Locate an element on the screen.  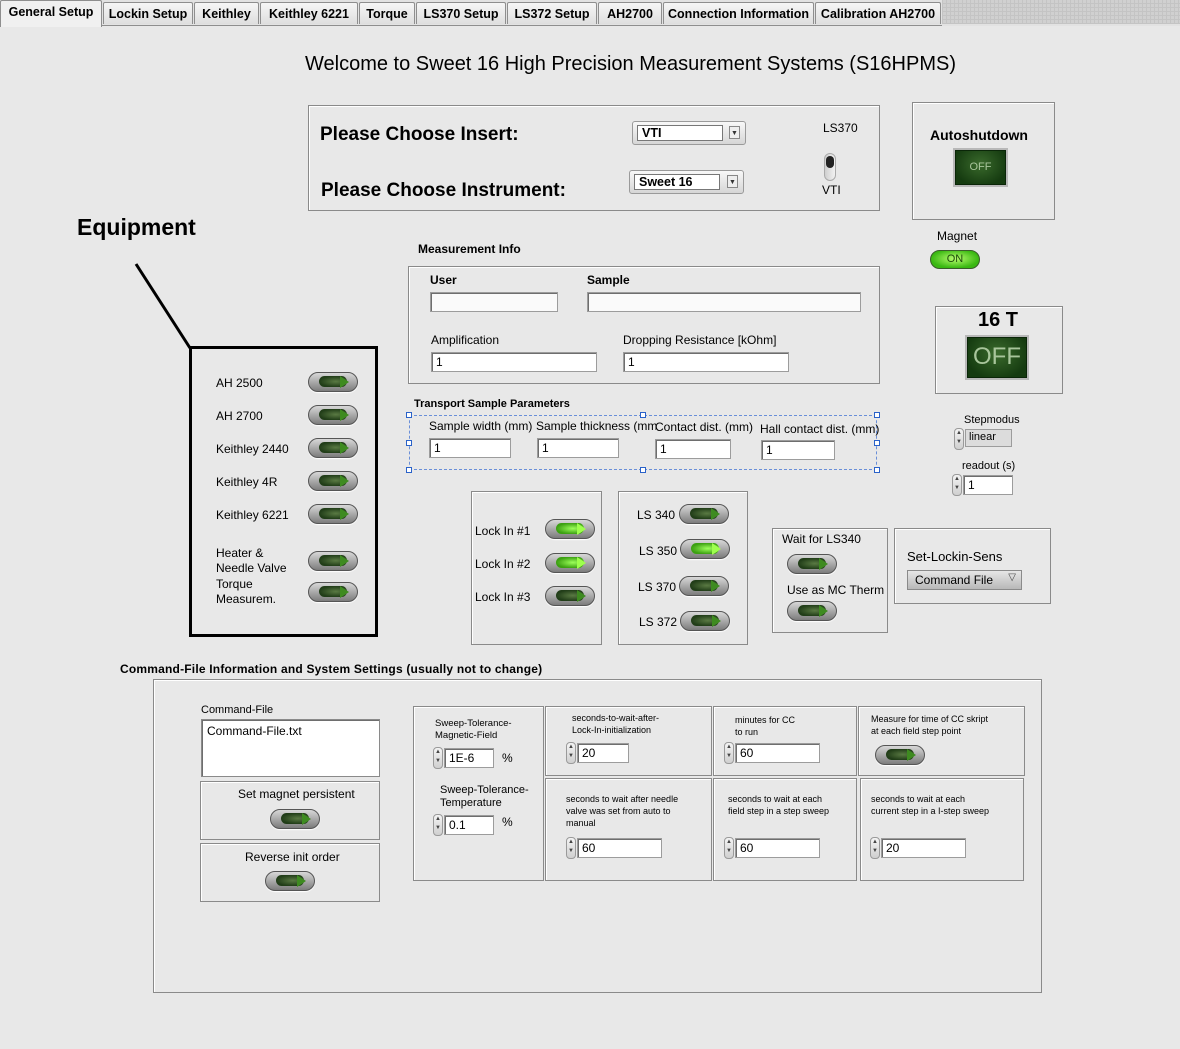
lockin-3-toggle is located at coordinates (570, 596).